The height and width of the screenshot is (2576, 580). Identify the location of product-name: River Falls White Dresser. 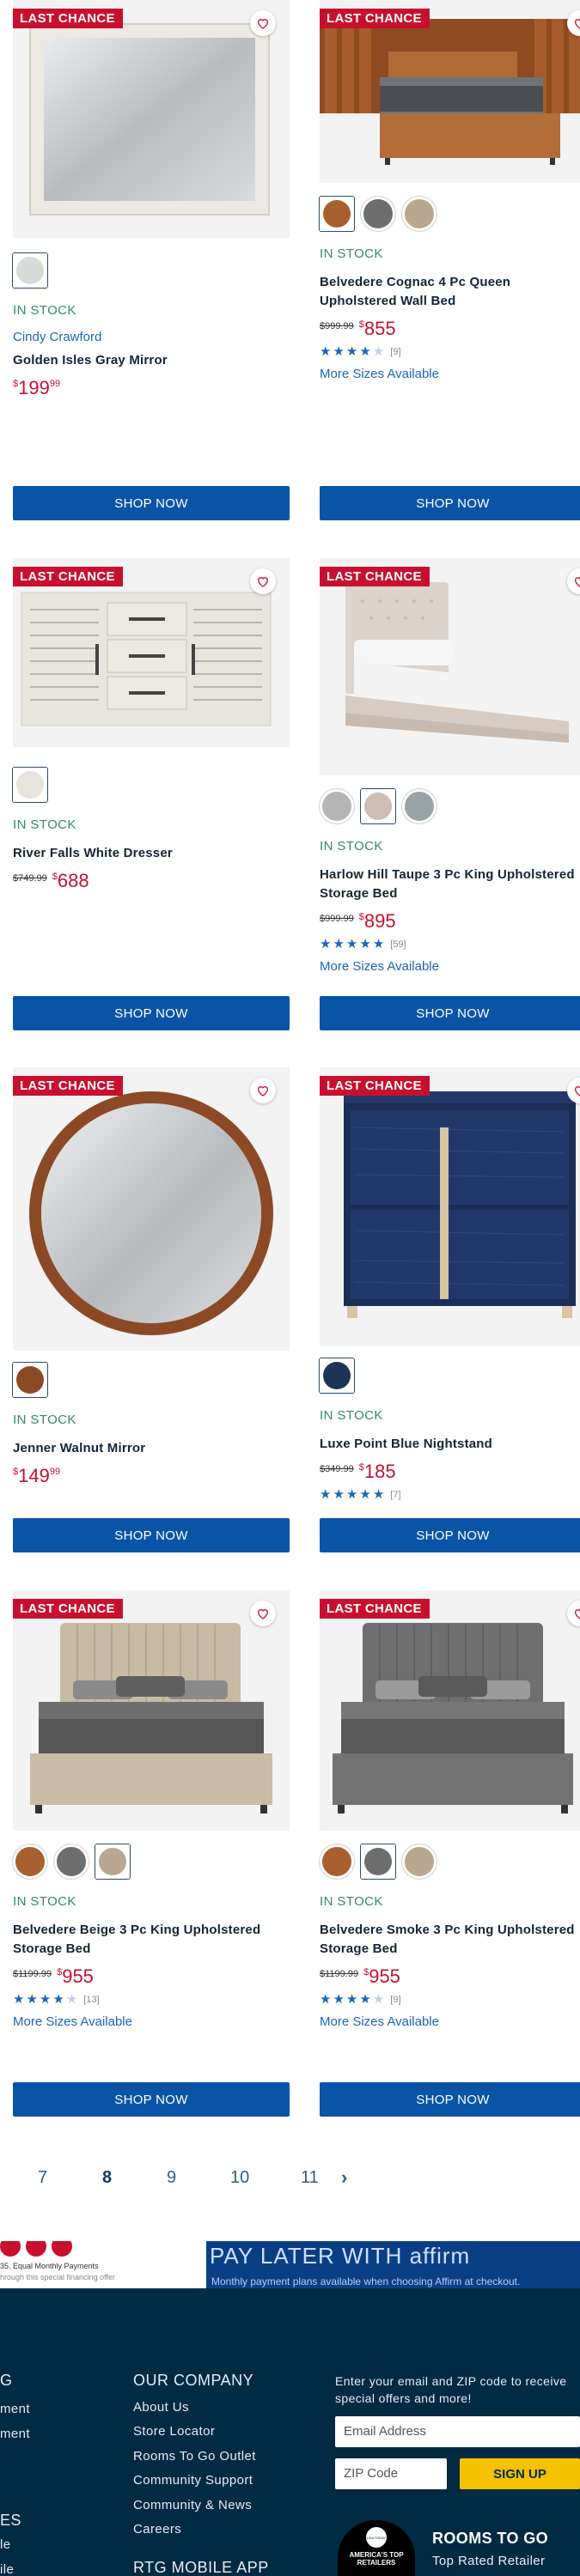
(151, 854).